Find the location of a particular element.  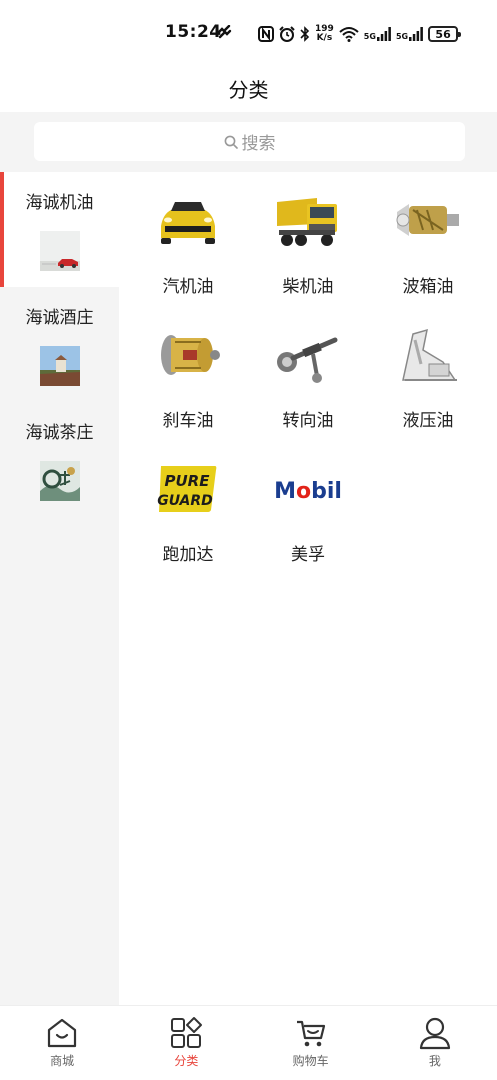

tab-me: 我 is located at coordinates (435, 1043).